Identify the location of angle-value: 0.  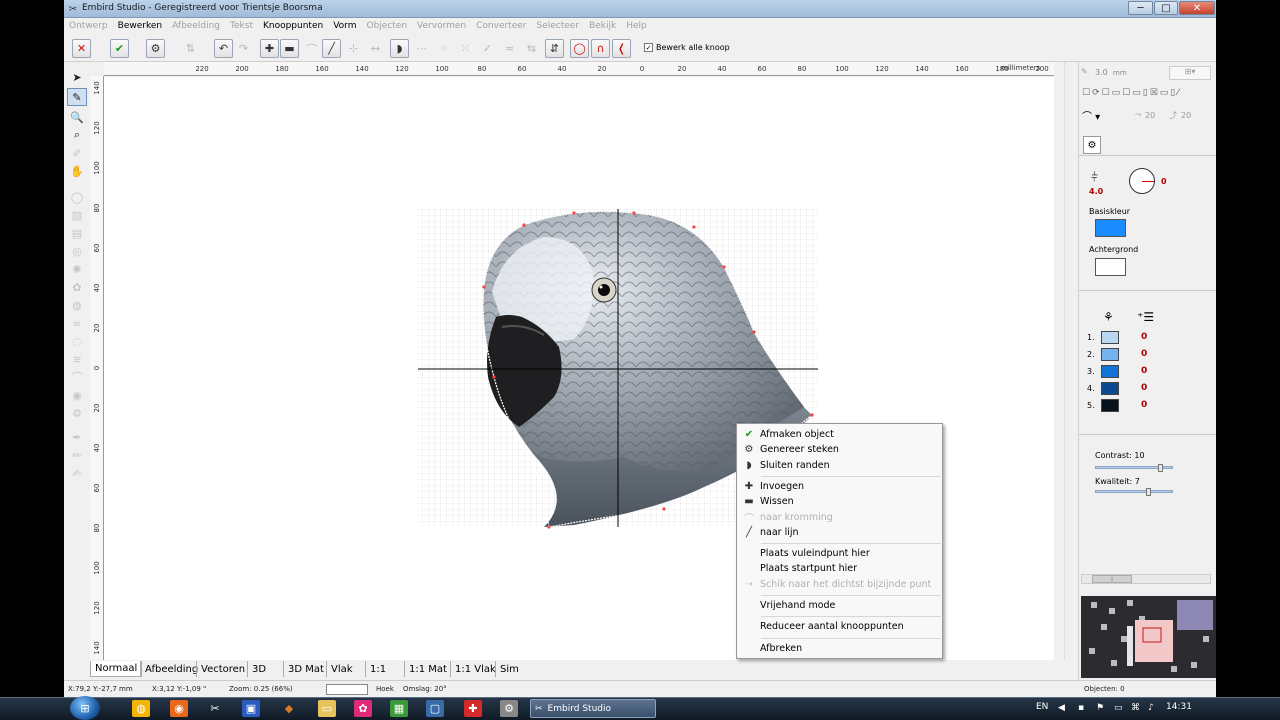
(1164, 181).